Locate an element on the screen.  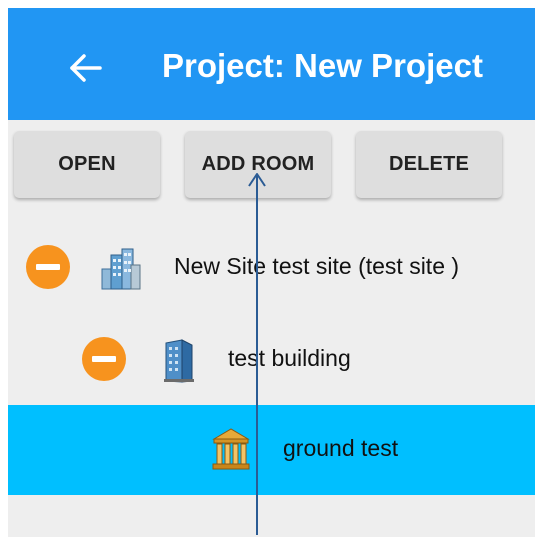
back-button is located at coordinates (86, 68).